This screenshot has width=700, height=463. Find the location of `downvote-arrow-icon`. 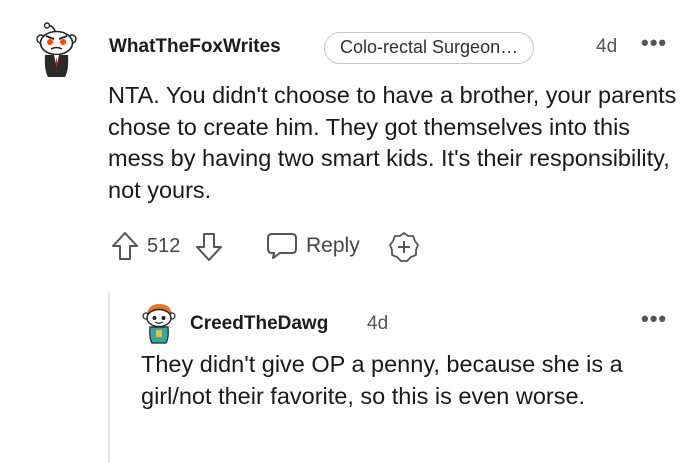

downvote-arrow-icon is located at coordinates (209, 247).